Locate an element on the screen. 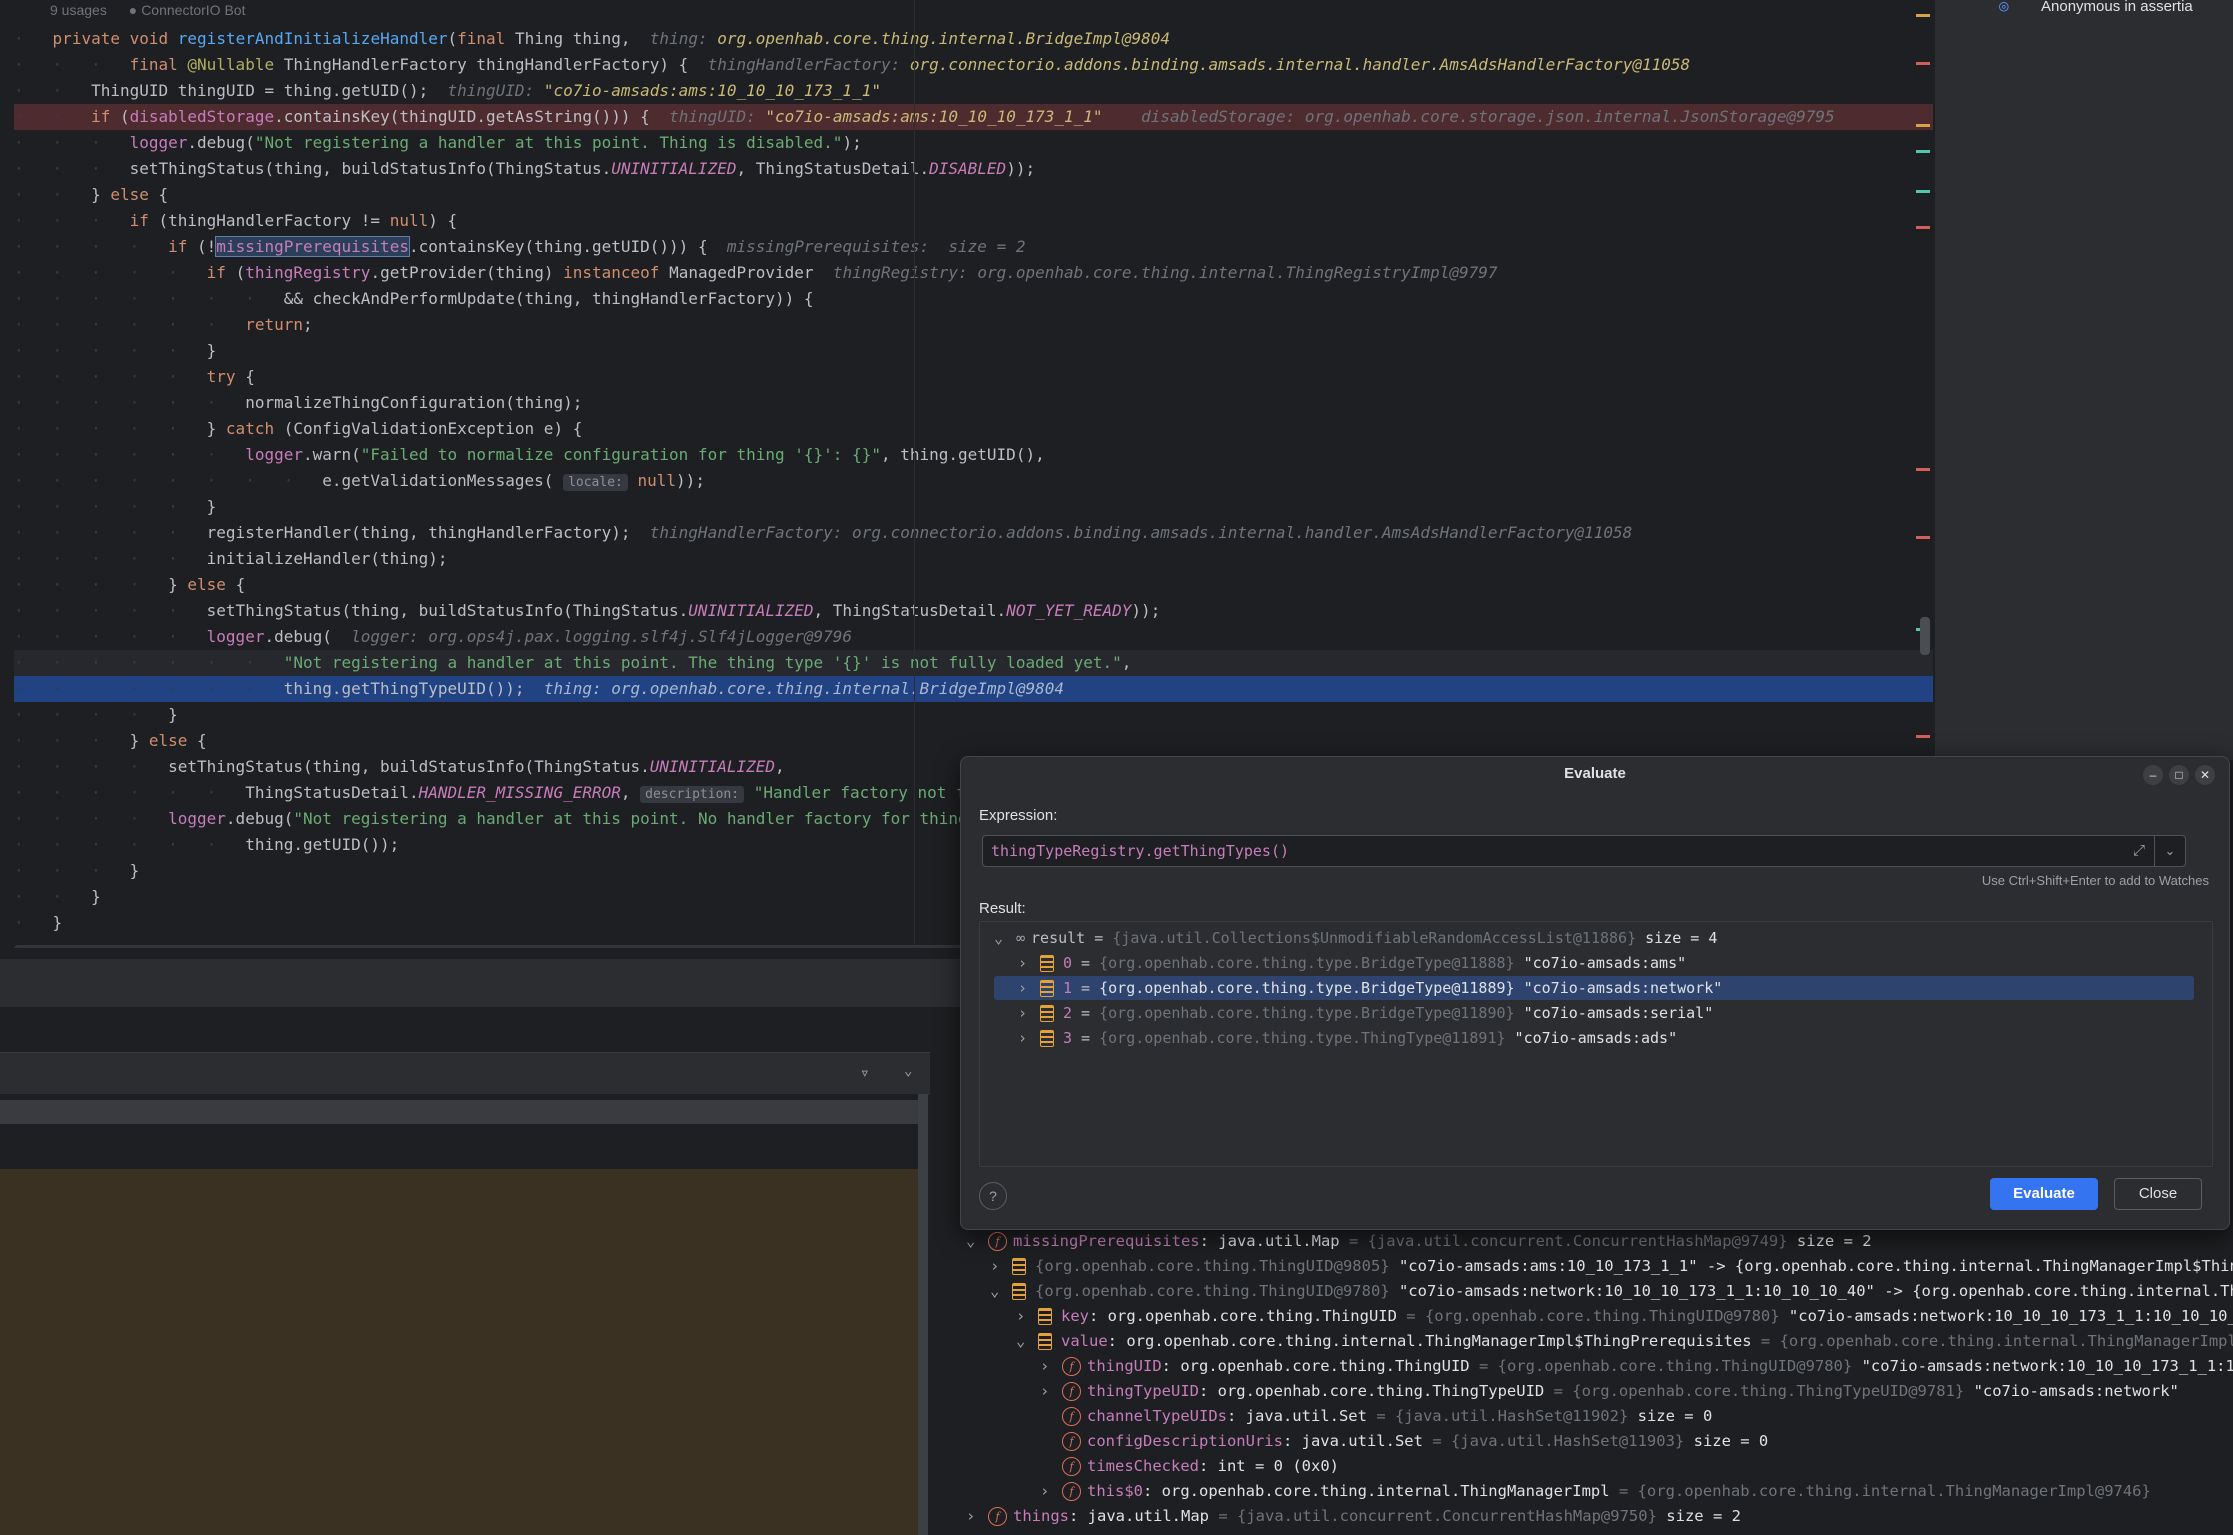 The height and width of the screenshot is (1535, 2233). result-label: Result: is located at coordinates (1002, 908).